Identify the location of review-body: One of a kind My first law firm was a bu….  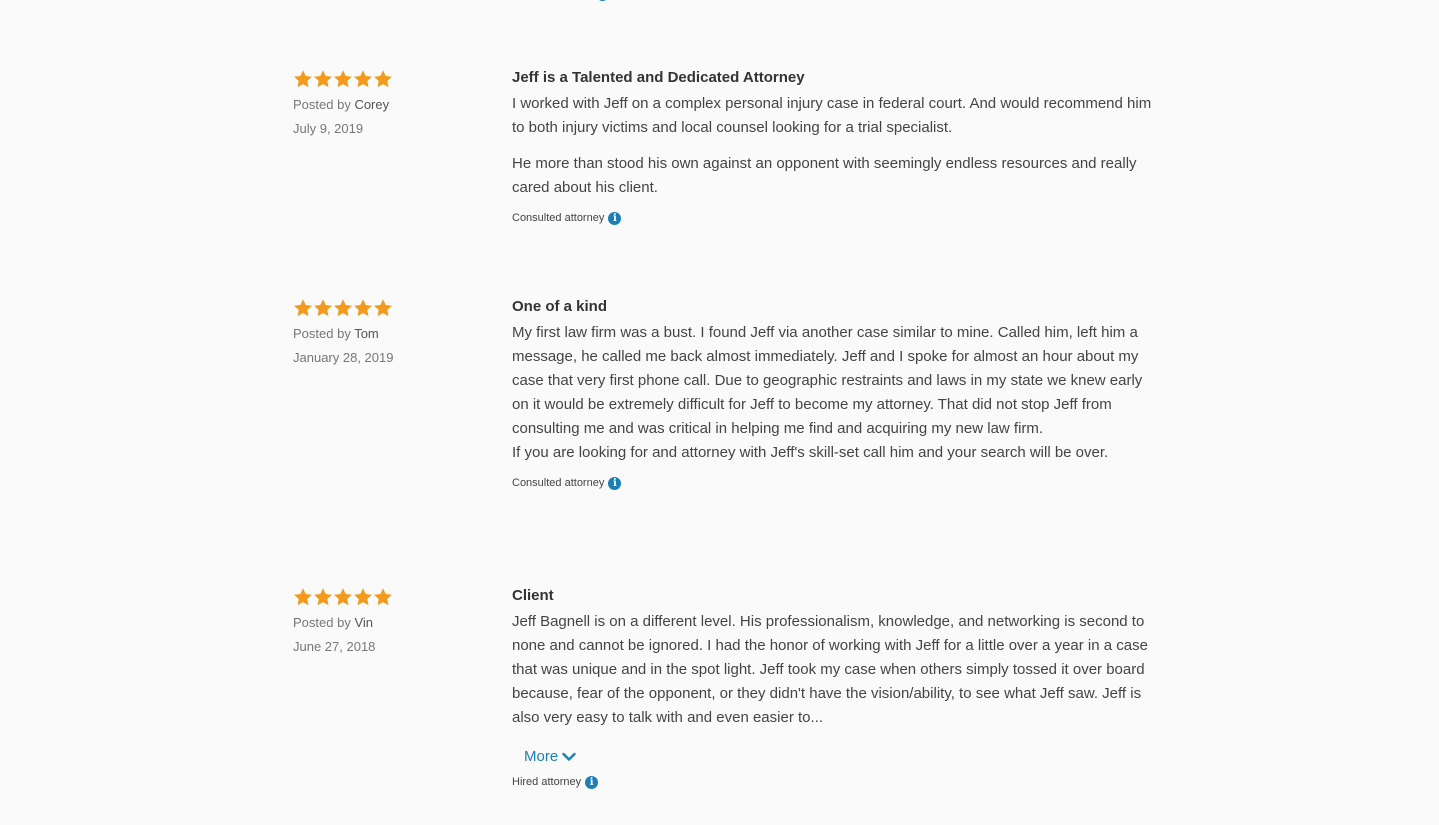
(832, 394).